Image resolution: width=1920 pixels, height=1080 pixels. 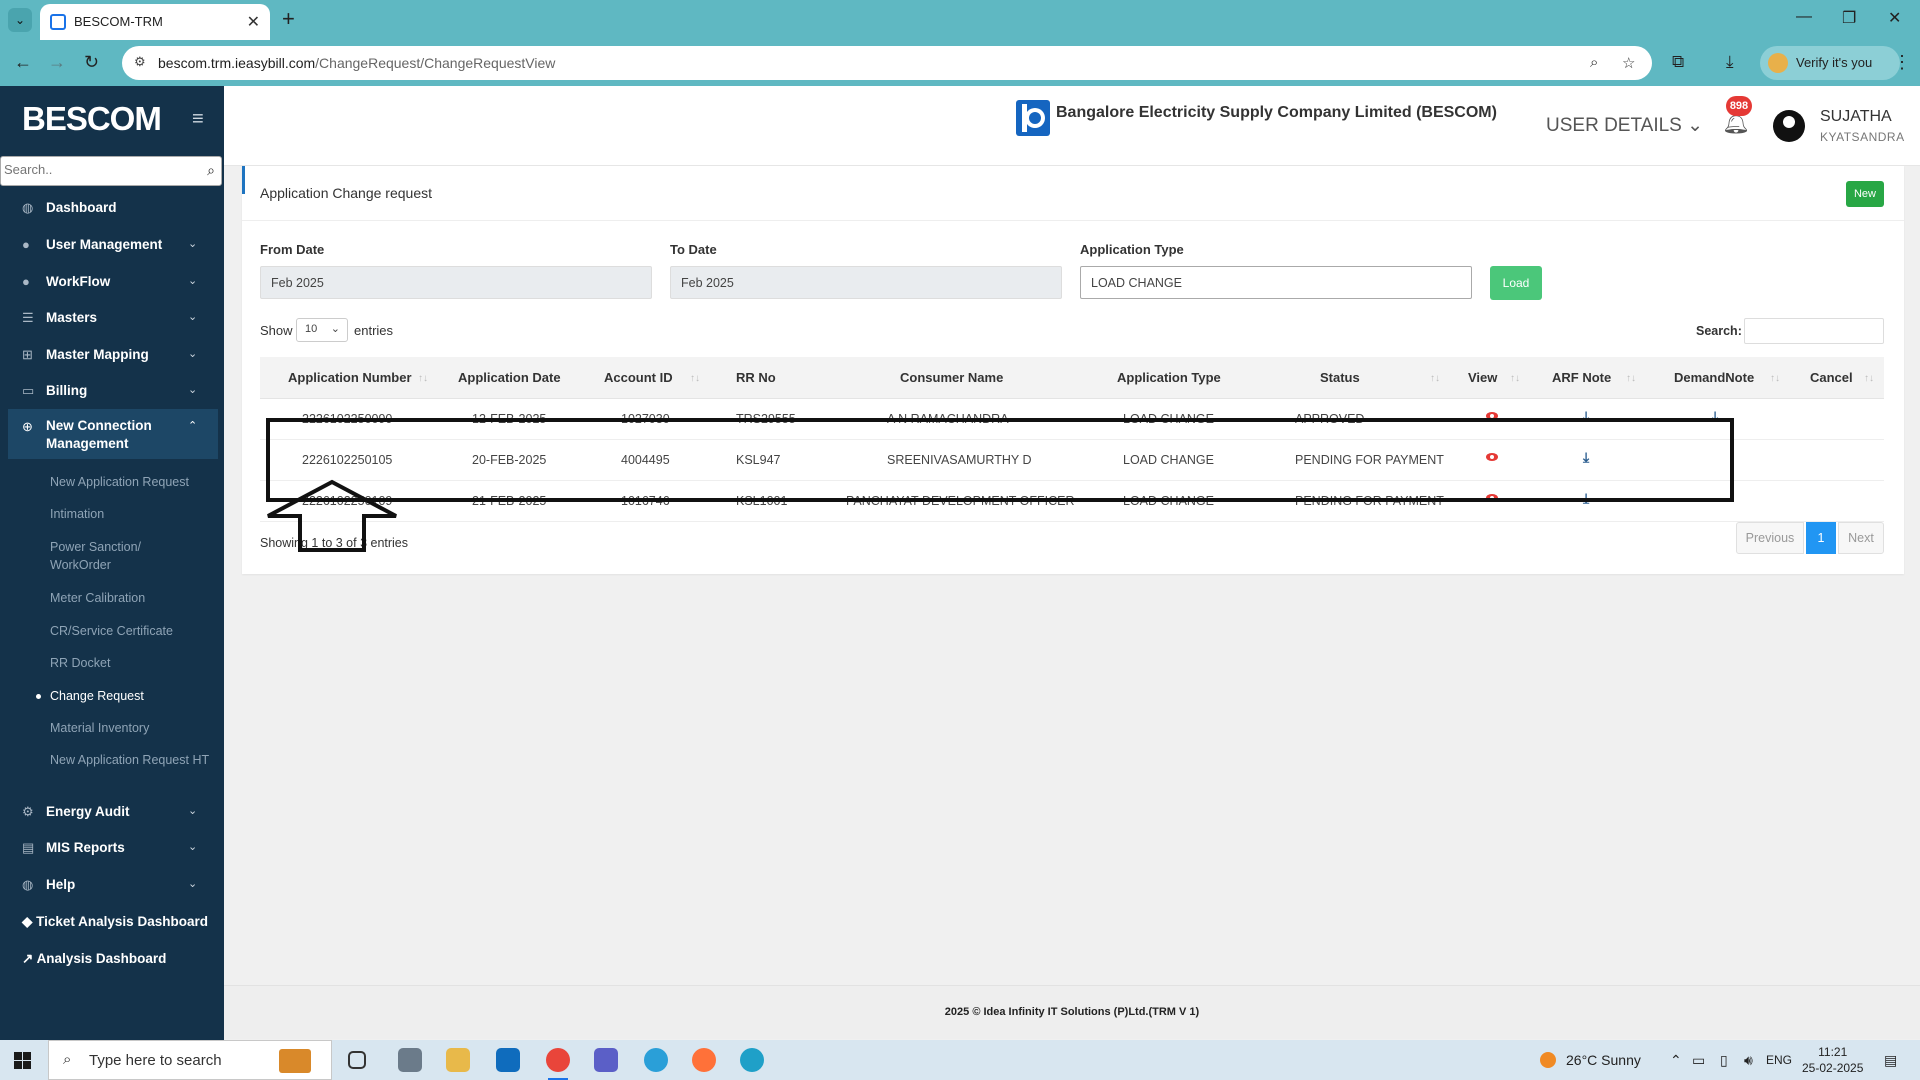 I want to click on verify-profile-button: Verify it's you, so click(x=1830, y=63).